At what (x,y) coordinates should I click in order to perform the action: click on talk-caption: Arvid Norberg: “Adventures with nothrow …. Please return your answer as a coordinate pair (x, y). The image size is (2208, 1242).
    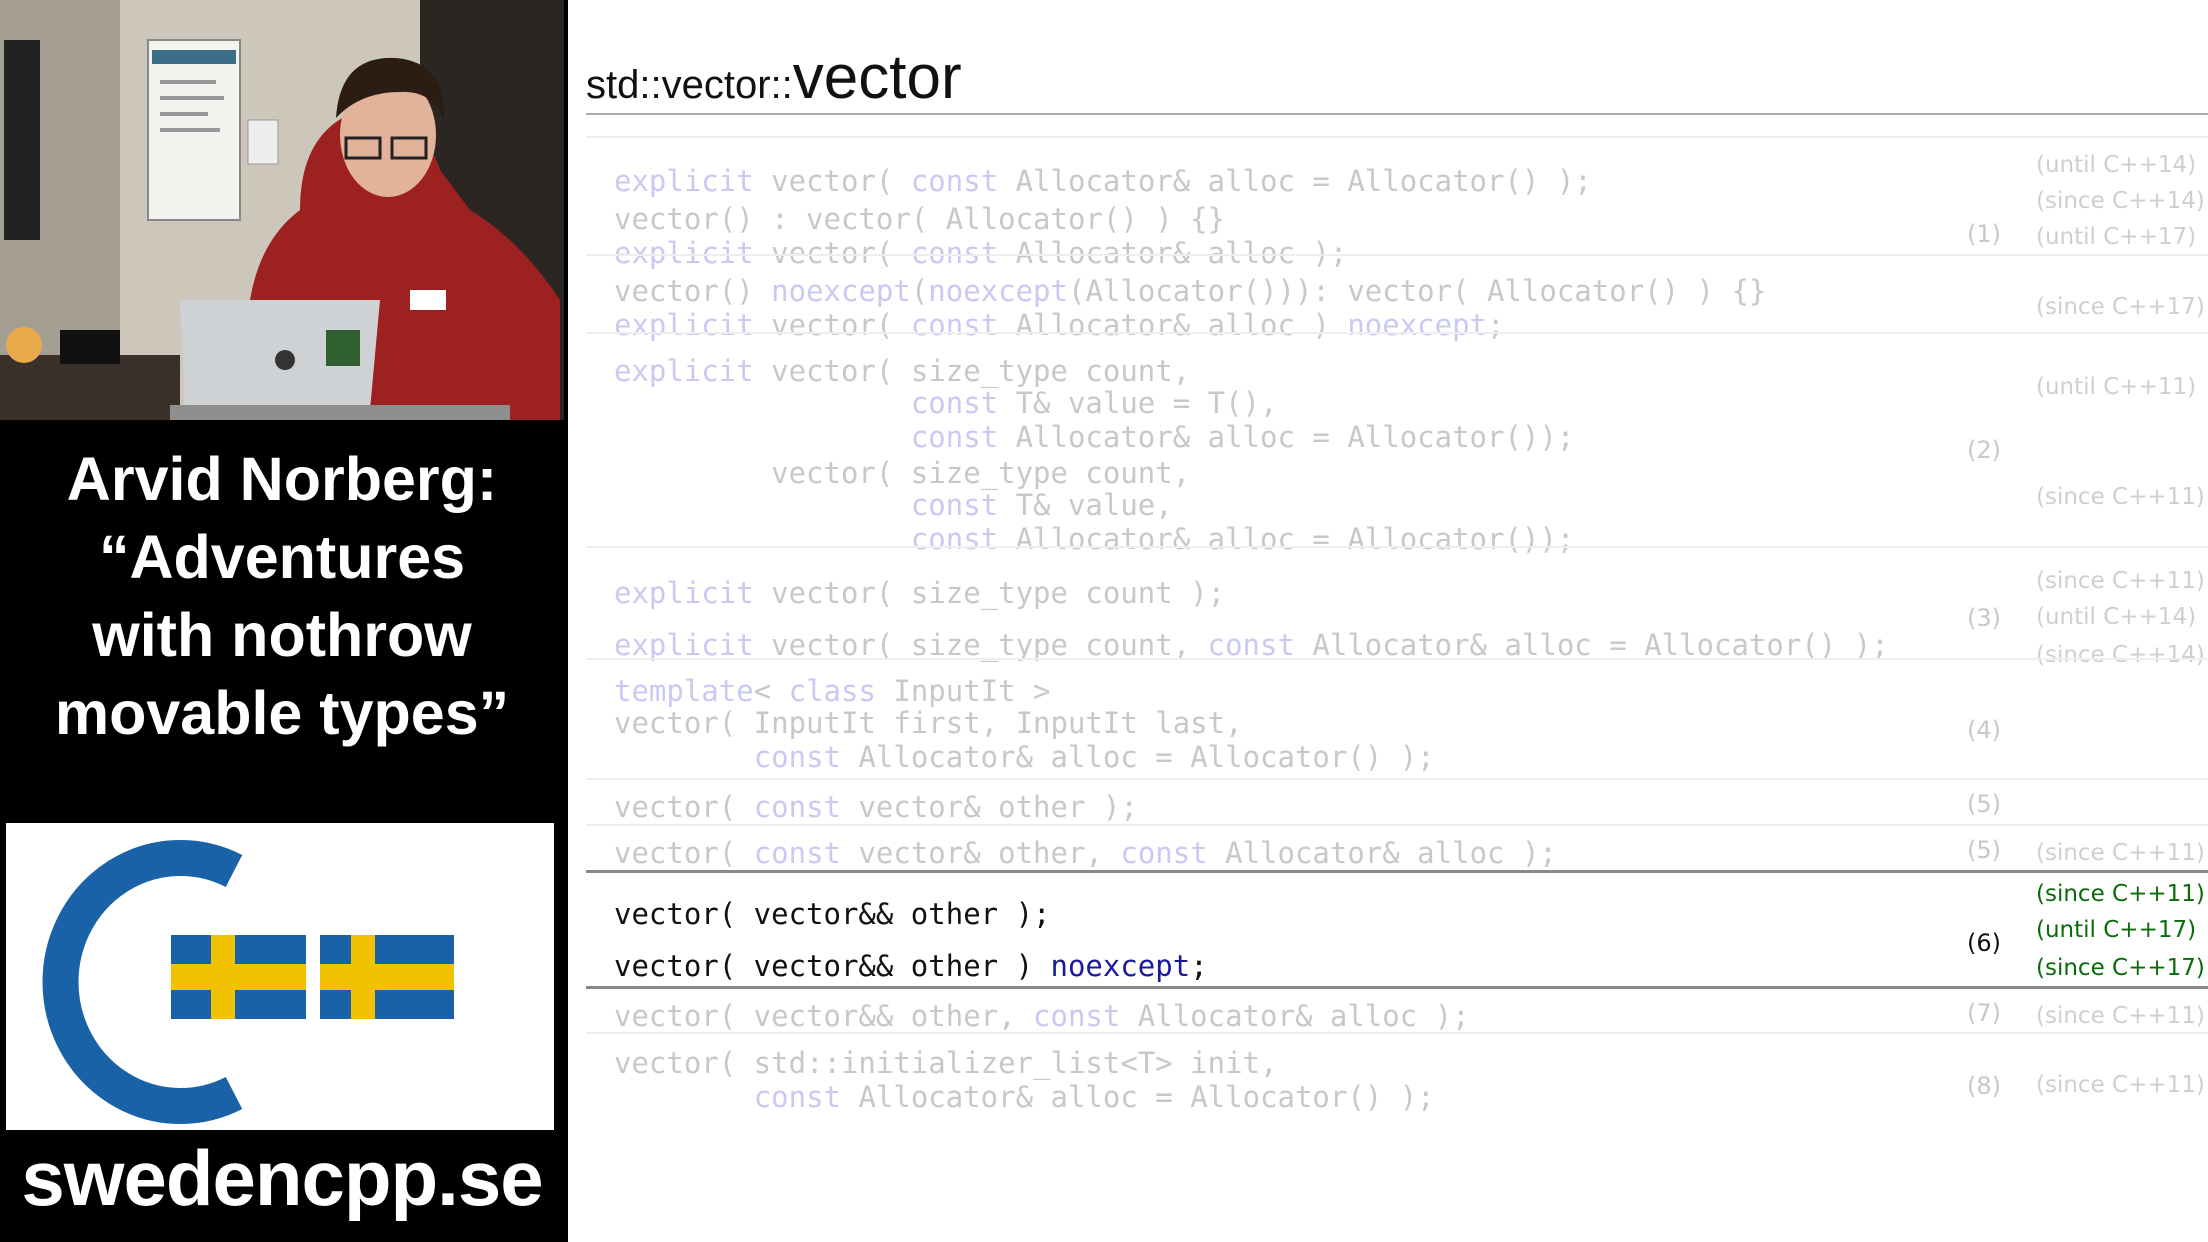
    Looking at the image, I should click on (282, 630).